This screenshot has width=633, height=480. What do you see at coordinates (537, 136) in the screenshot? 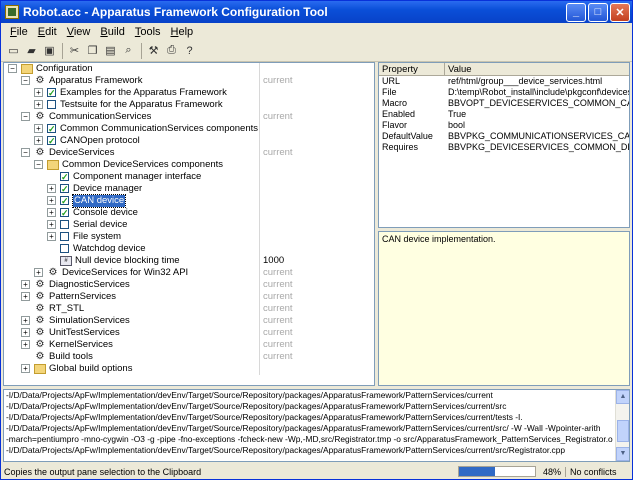
I see `property-value: BBVPKG_COMMUNICATIONSERVICES_CANOPEN` at bounding box center [537, 136].